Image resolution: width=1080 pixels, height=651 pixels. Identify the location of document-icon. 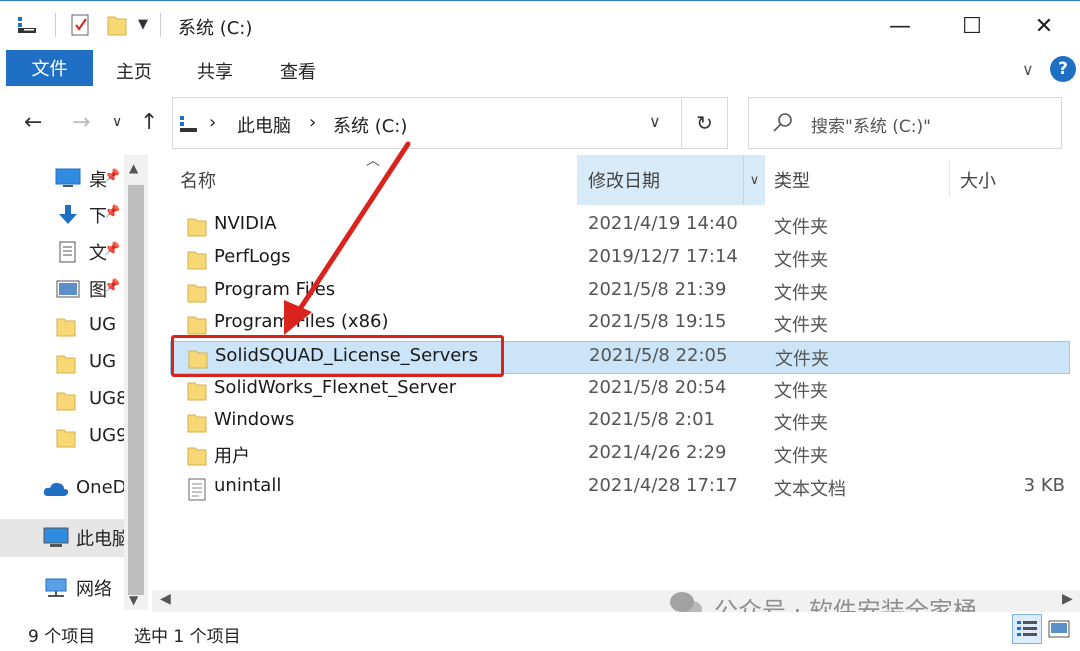
(68, 254).